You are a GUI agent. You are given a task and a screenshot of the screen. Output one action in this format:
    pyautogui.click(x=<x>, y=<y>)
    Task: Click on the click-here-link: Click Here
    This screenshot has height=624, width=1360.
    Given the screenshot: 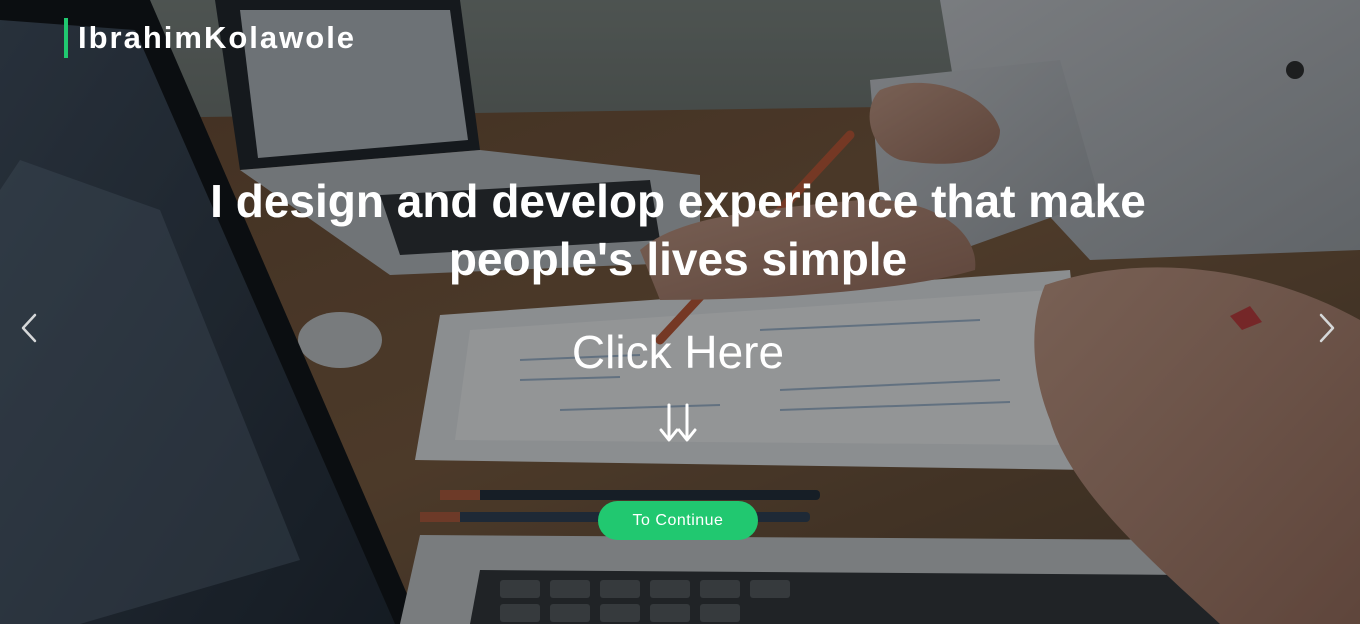 What is the action you would take?
    pyautogui.click(x=678, y=352)
    